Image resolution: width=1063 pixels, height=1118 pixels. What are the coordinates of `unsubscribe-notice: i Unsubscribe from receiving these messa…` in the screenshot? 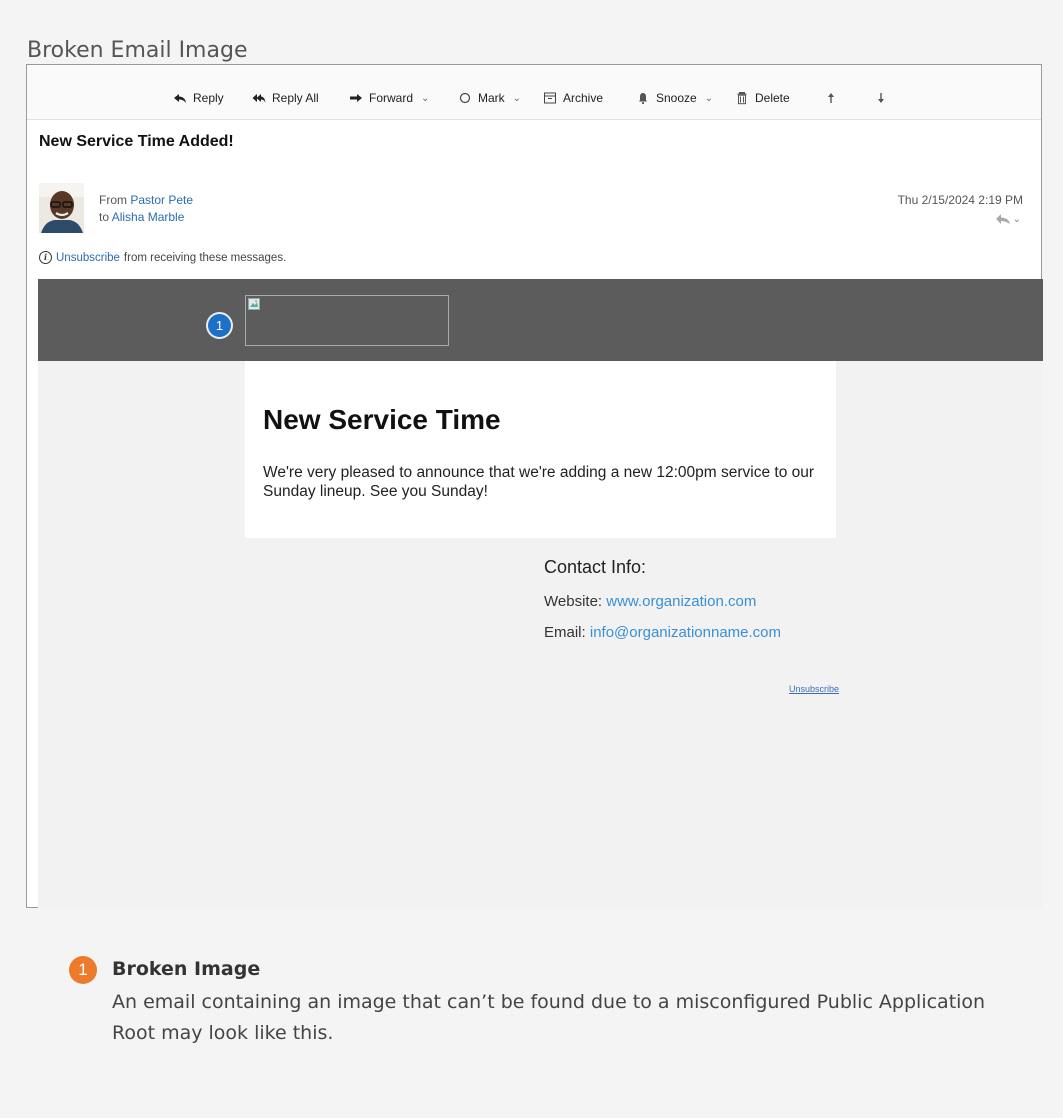 It's located at (162, 257).